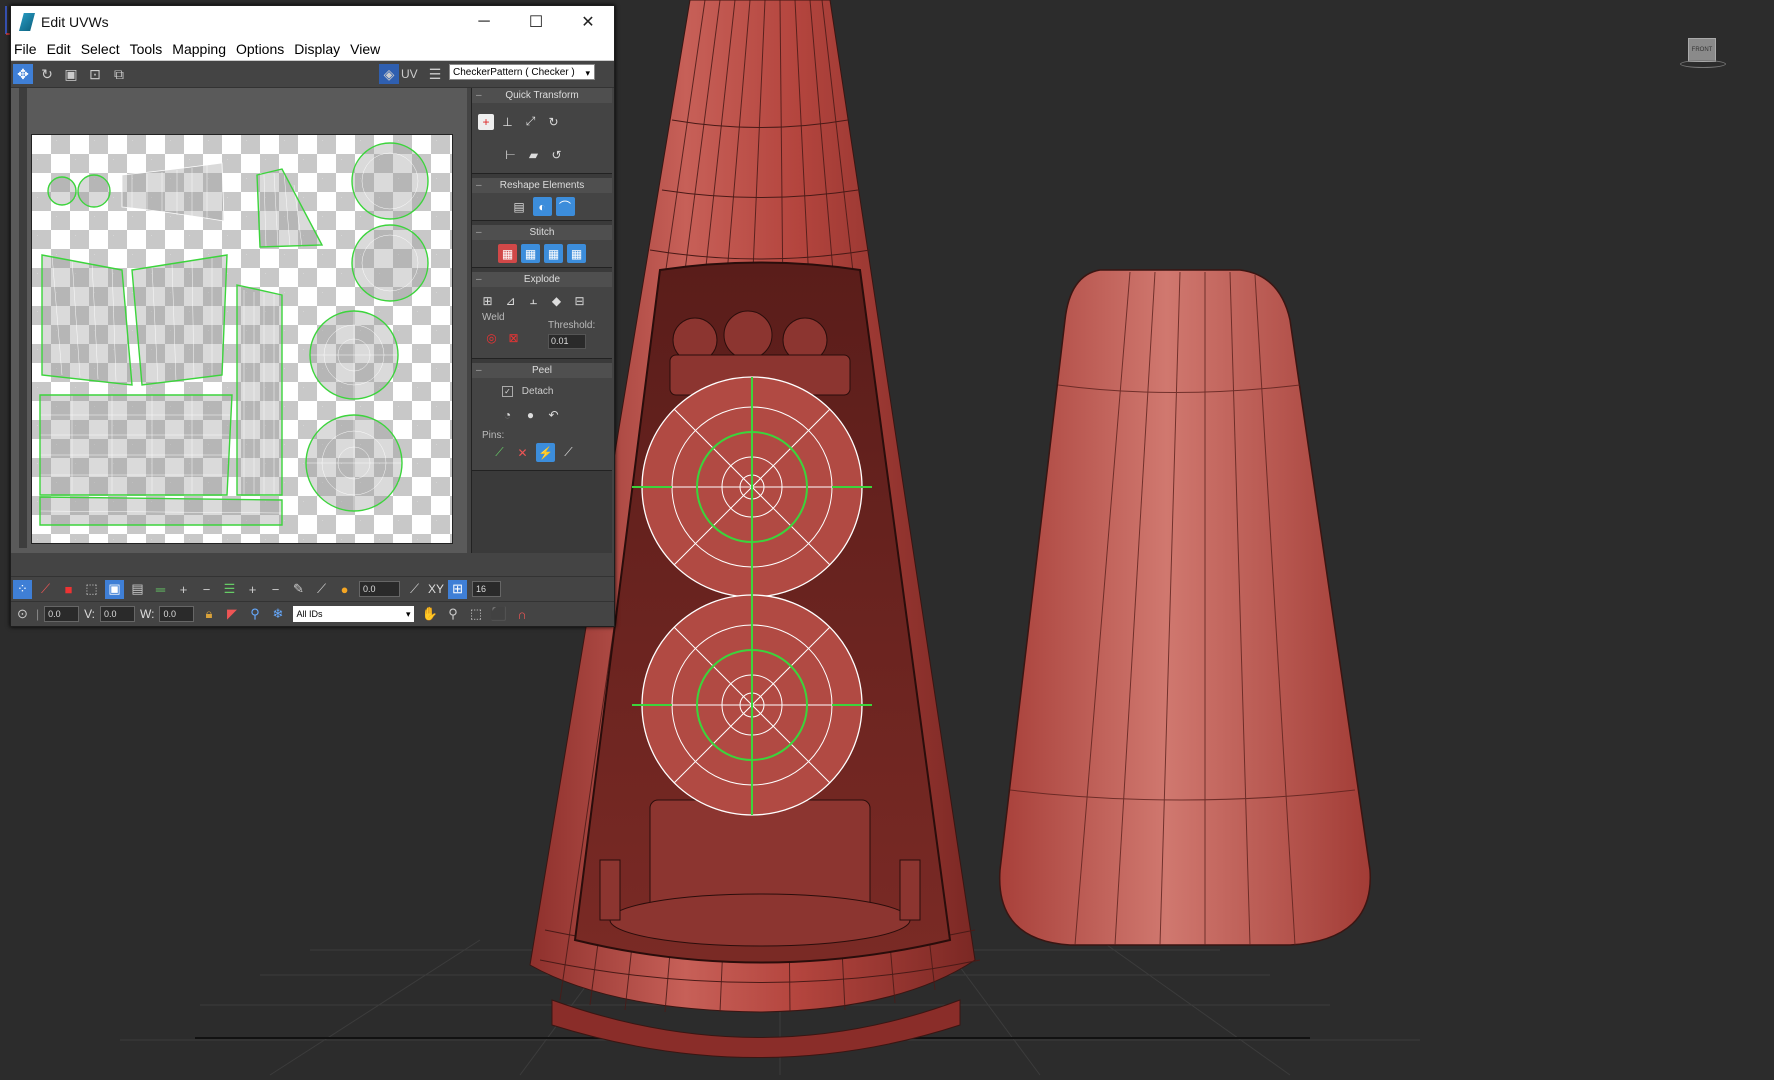  I want to click on menu-view: View, so click(367, 49).